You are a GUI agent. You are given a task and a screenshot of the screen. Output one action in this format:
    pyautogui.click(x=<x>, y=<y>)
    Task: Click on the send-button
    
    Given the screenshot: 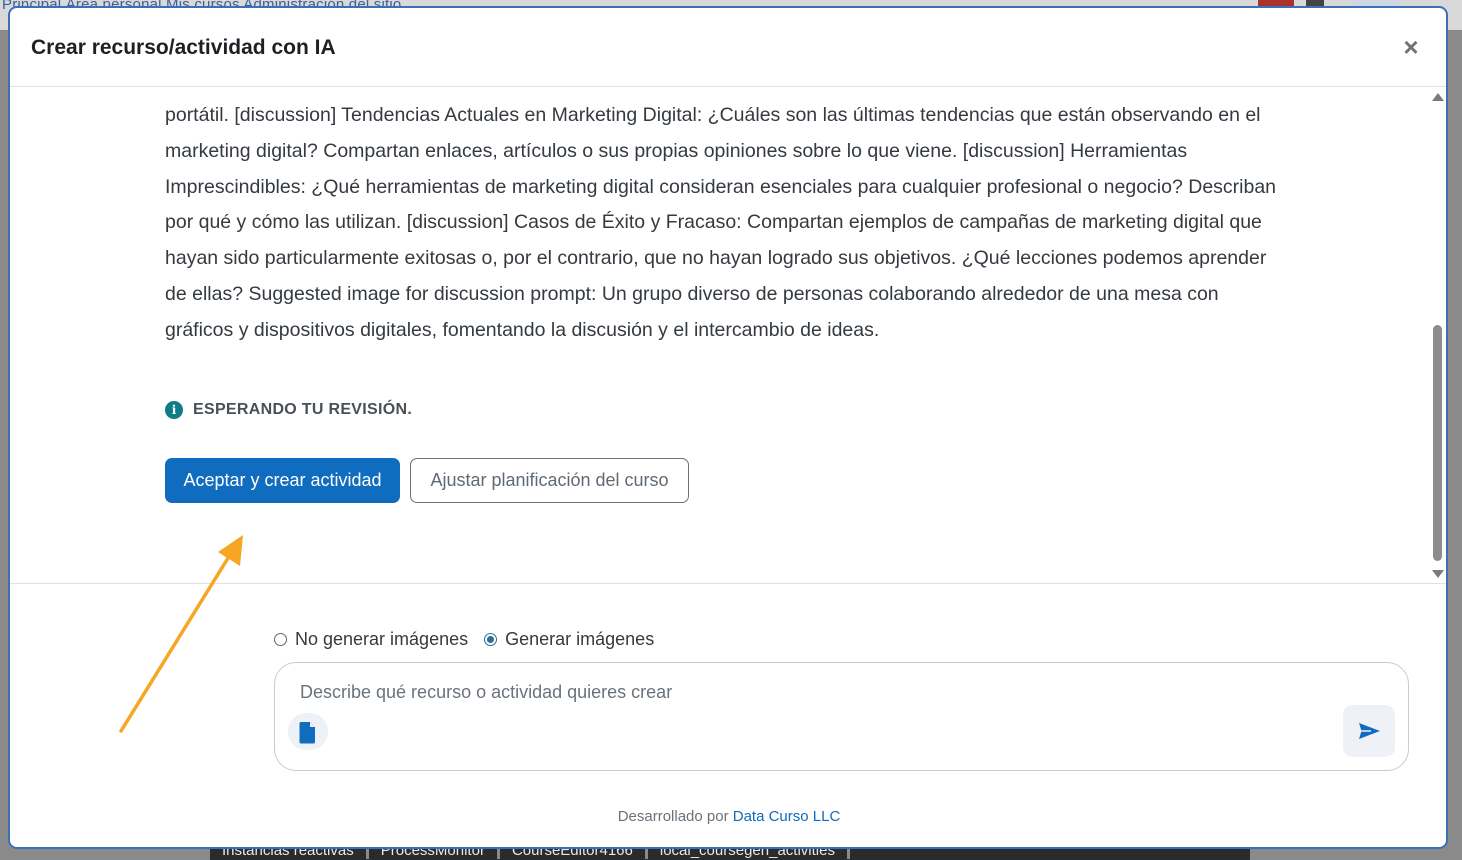 What is the action you would take?
    pyautogui.click(x=1369, y=731)
    